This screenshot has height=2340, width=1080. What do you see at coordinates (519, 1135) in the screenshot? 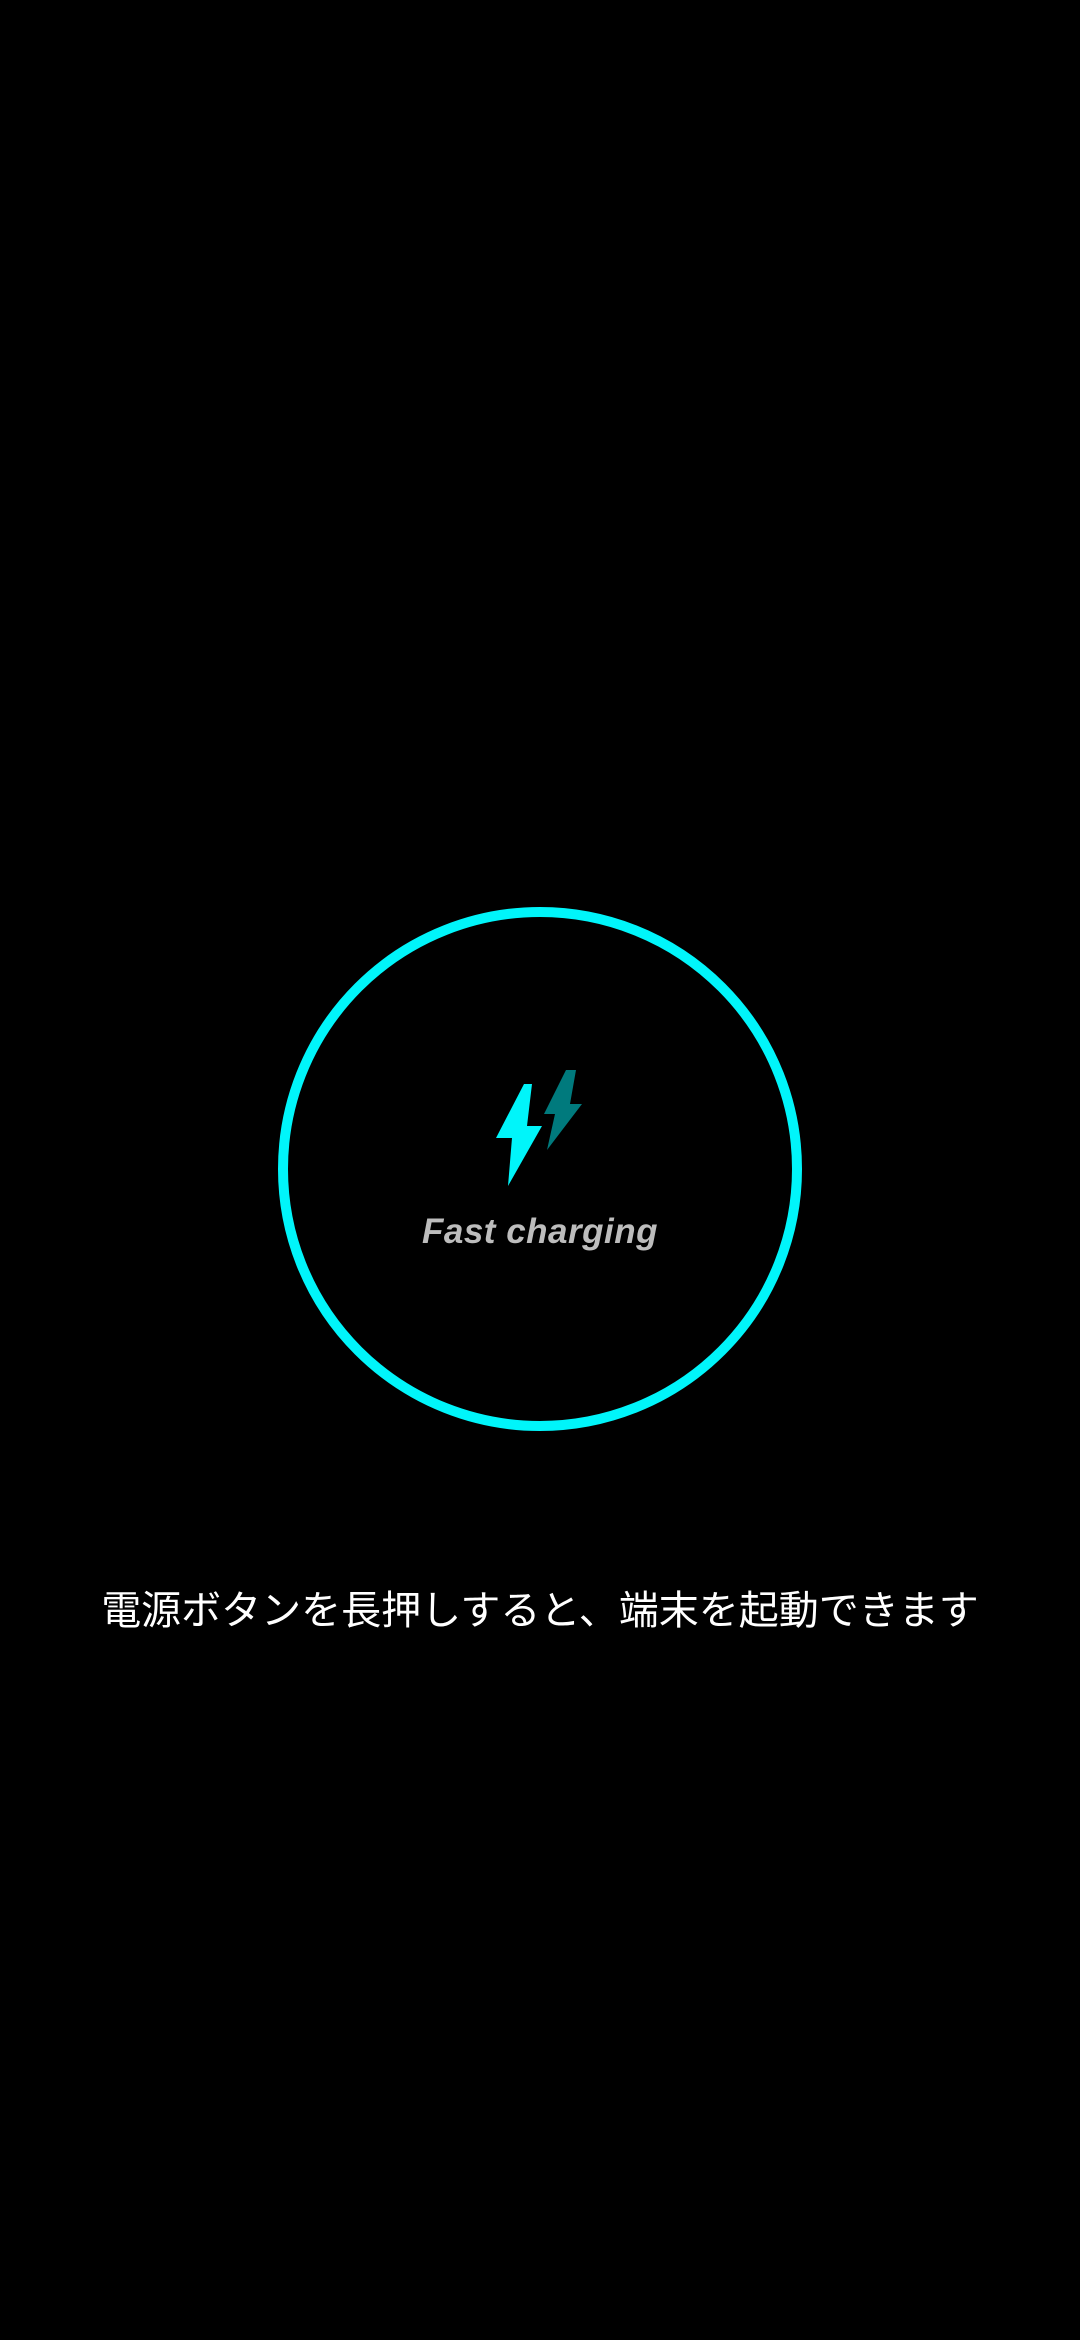
I see `bolt-primary-icon` at bounding box center [519, 1135].